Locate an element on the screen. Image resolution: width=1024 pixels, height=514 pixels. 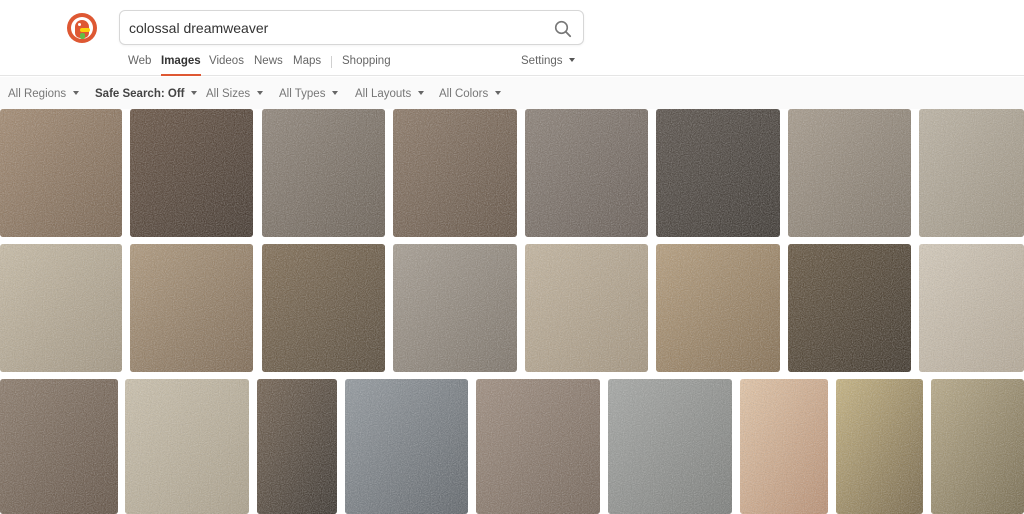
filter-regions: All Regions is located at coordinates (44, 94).